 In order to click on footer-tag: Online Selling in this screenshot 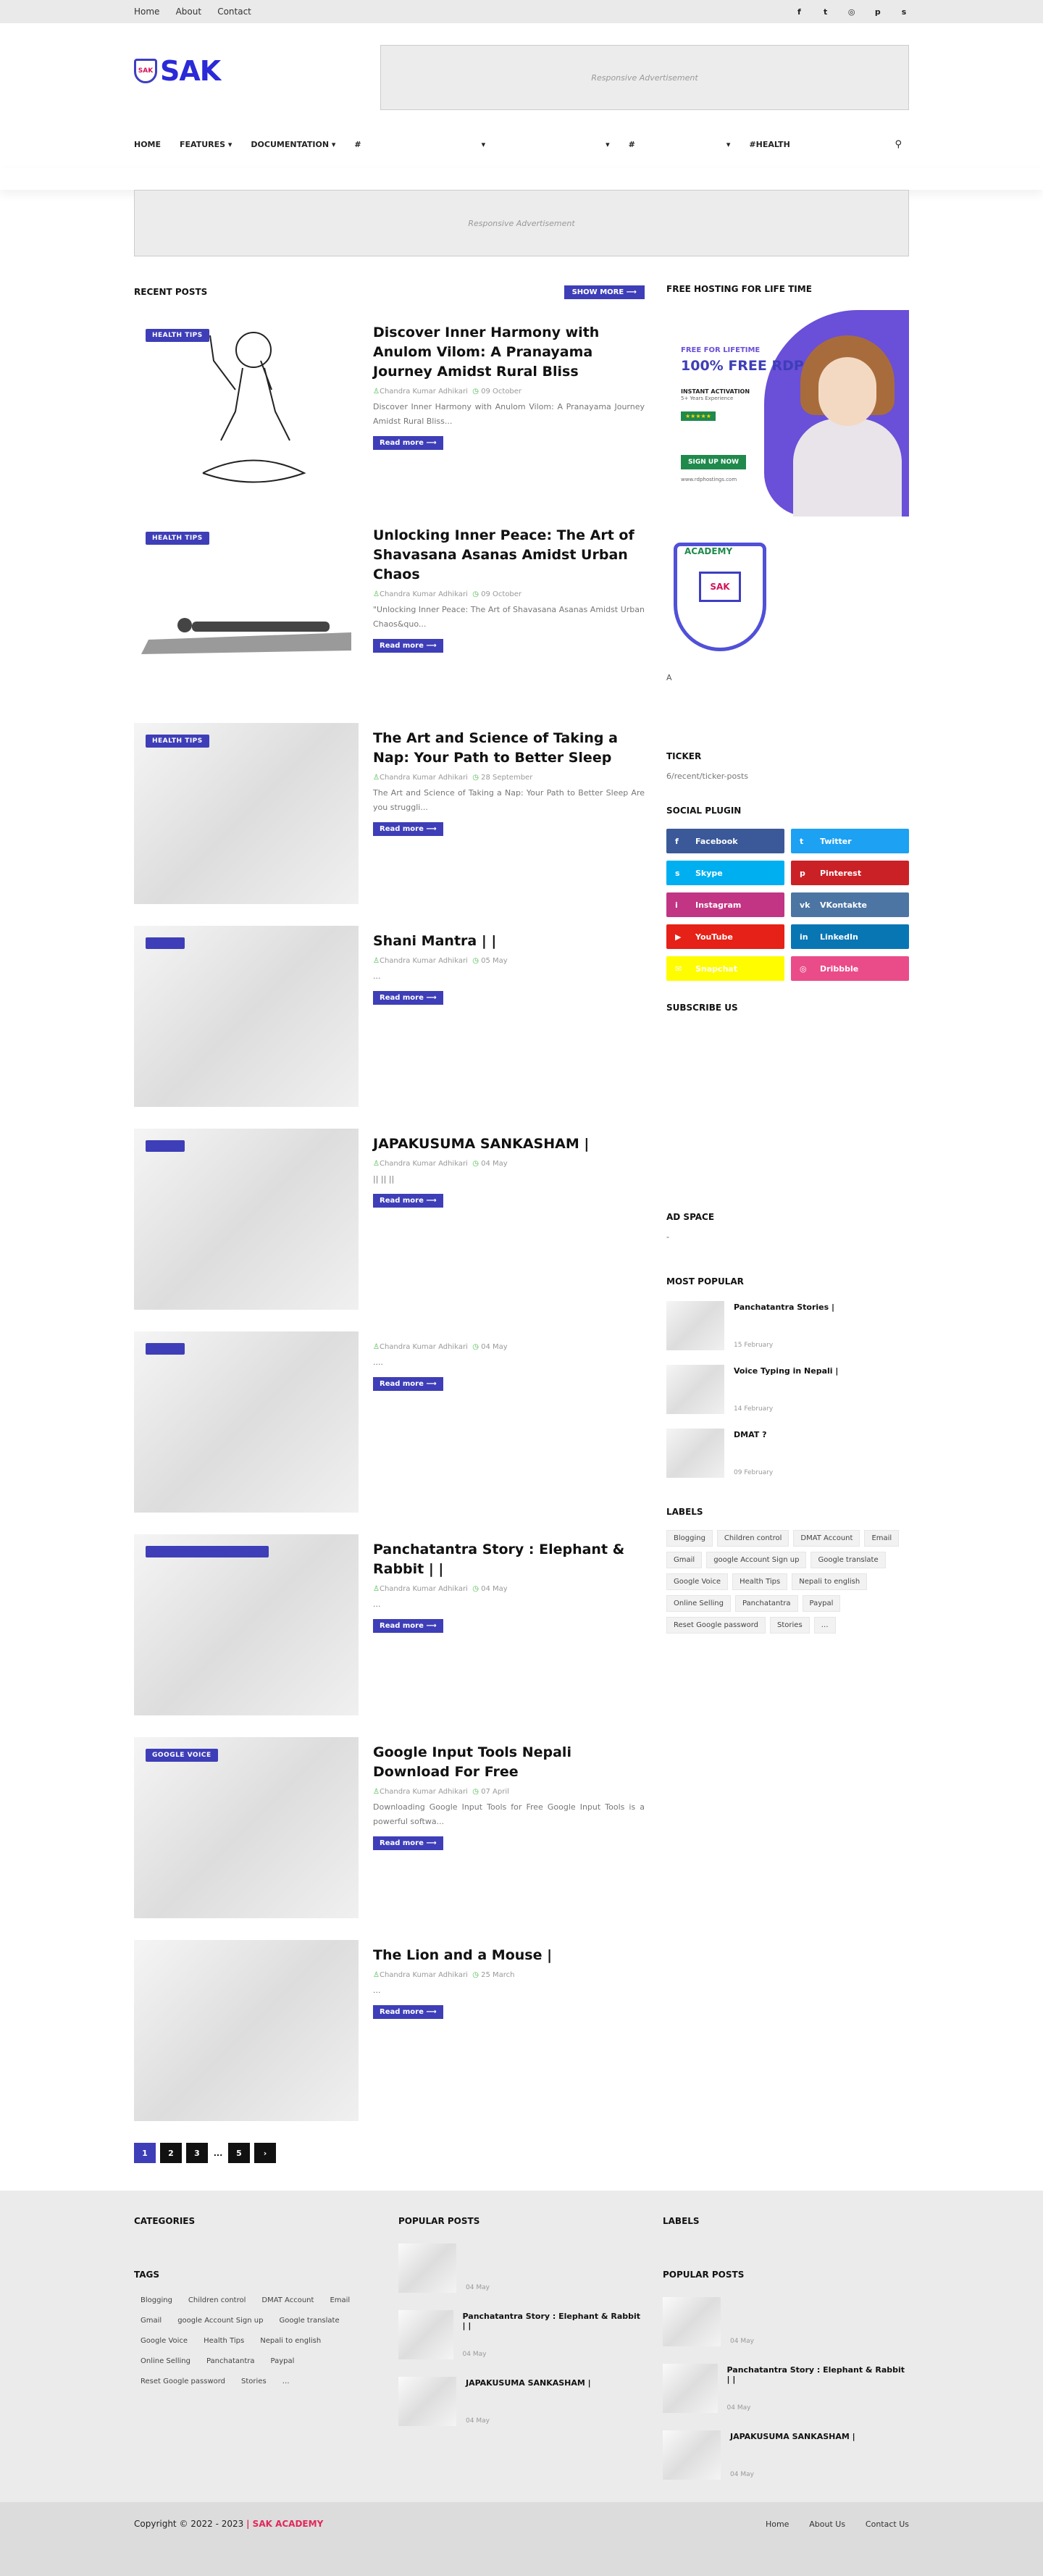, I will do `click(165, 2361)`.